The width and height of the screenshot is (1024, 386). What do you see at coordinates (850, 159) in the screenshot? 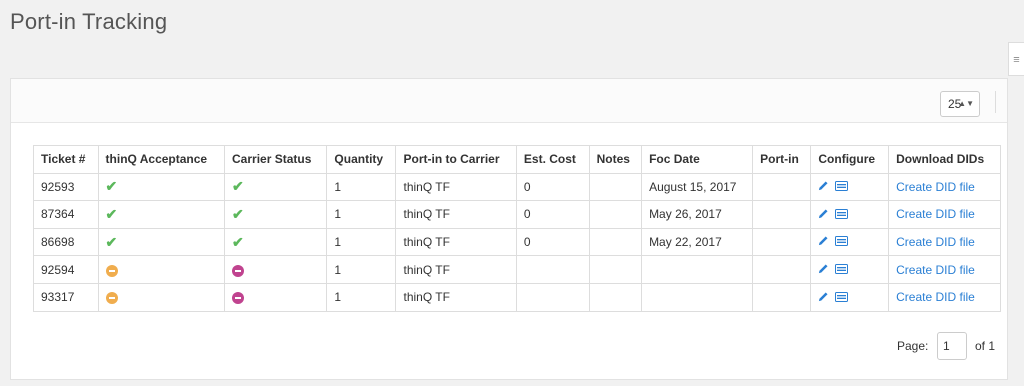
I see `col-configure: Configure` at bounding box center [850, 159].